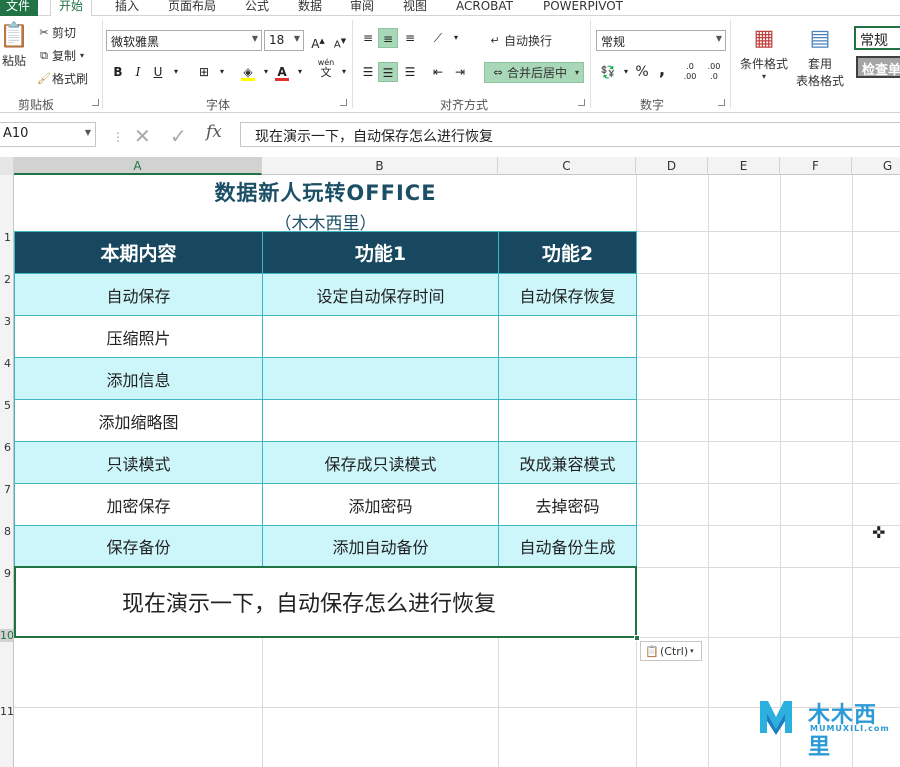  What do you see at coordinates (310, 8) in the screenshot?
I see `tab-data: 数据` at bounding box center [310, 8].